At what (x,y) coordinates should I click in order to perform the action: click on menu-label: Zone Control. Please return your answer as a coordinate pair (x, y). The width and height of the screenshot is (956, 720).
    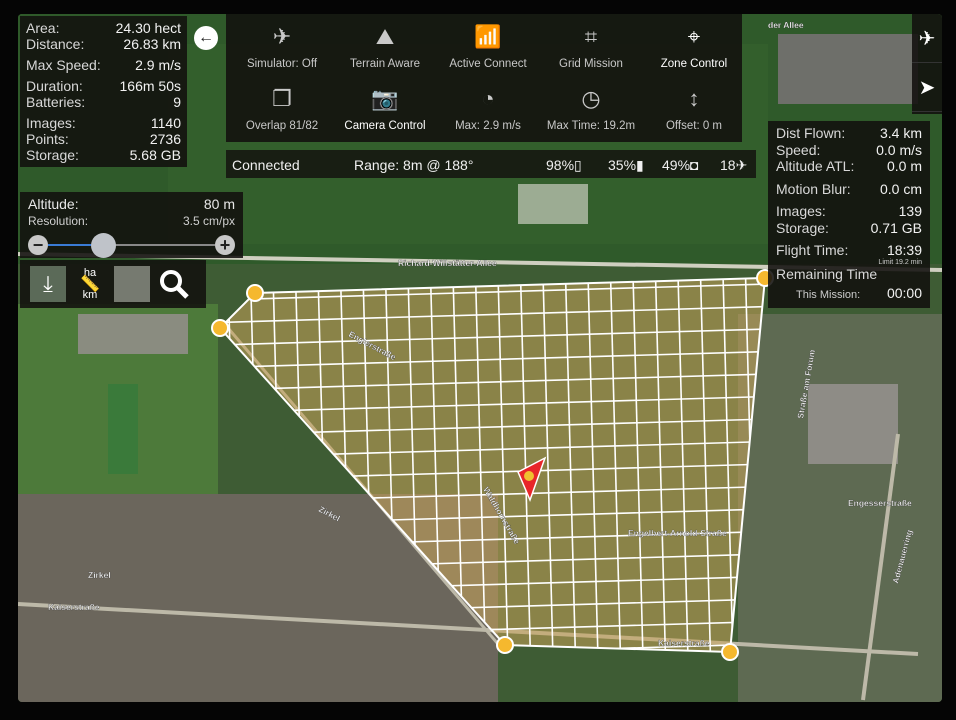
    Looking at the image, I should click on (694, 64).